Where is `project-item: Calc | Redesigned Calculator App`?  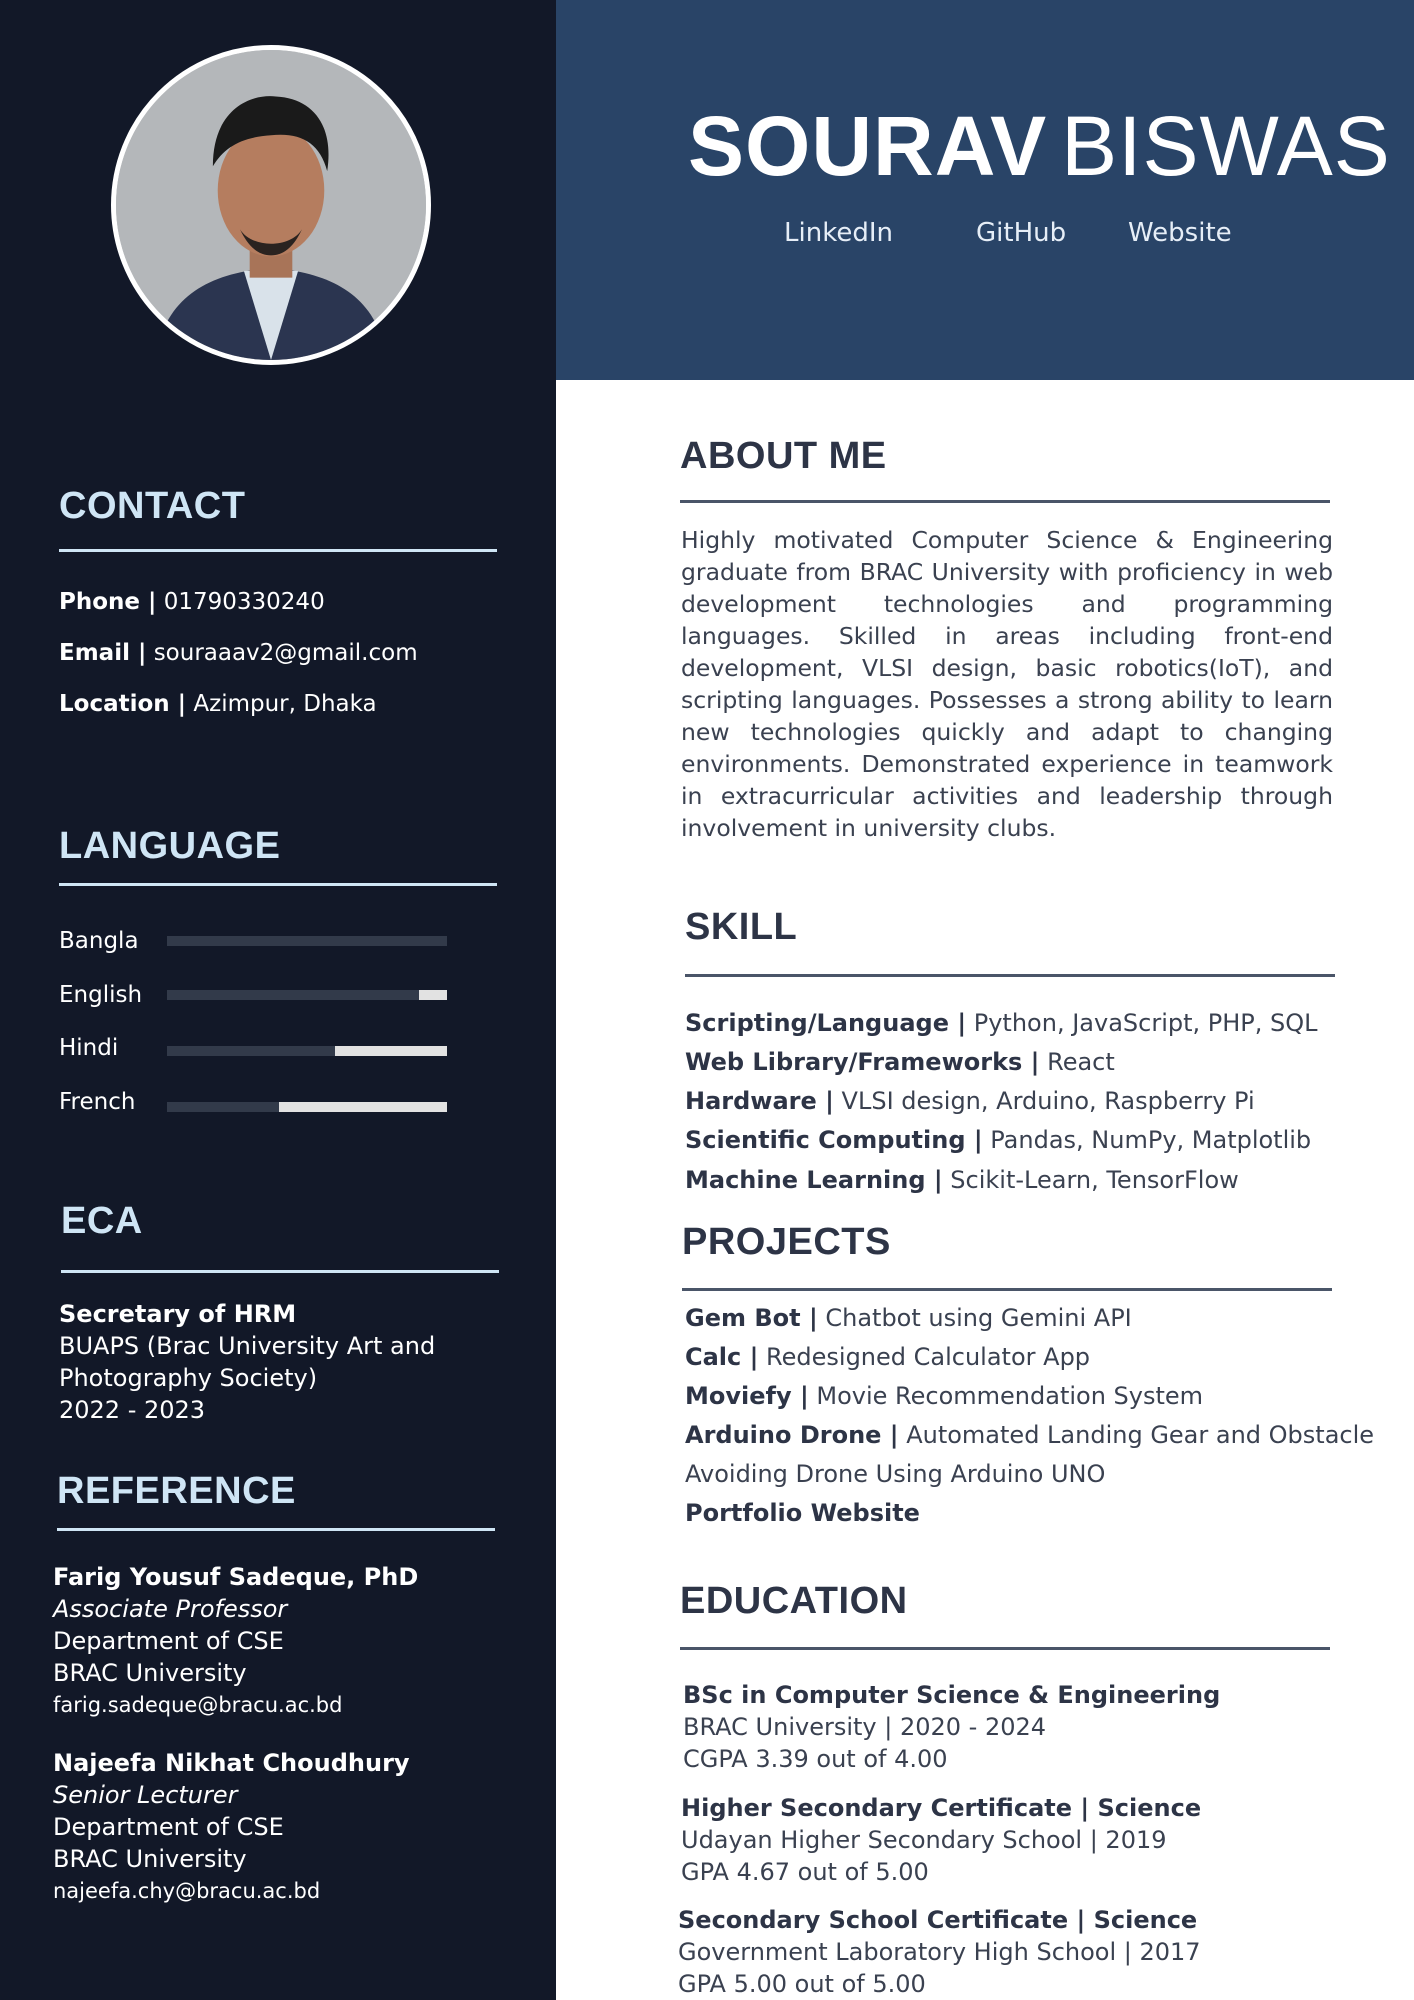
project-item: Calc | Redesigned Calculator App is located at coordinates (887, 1357).